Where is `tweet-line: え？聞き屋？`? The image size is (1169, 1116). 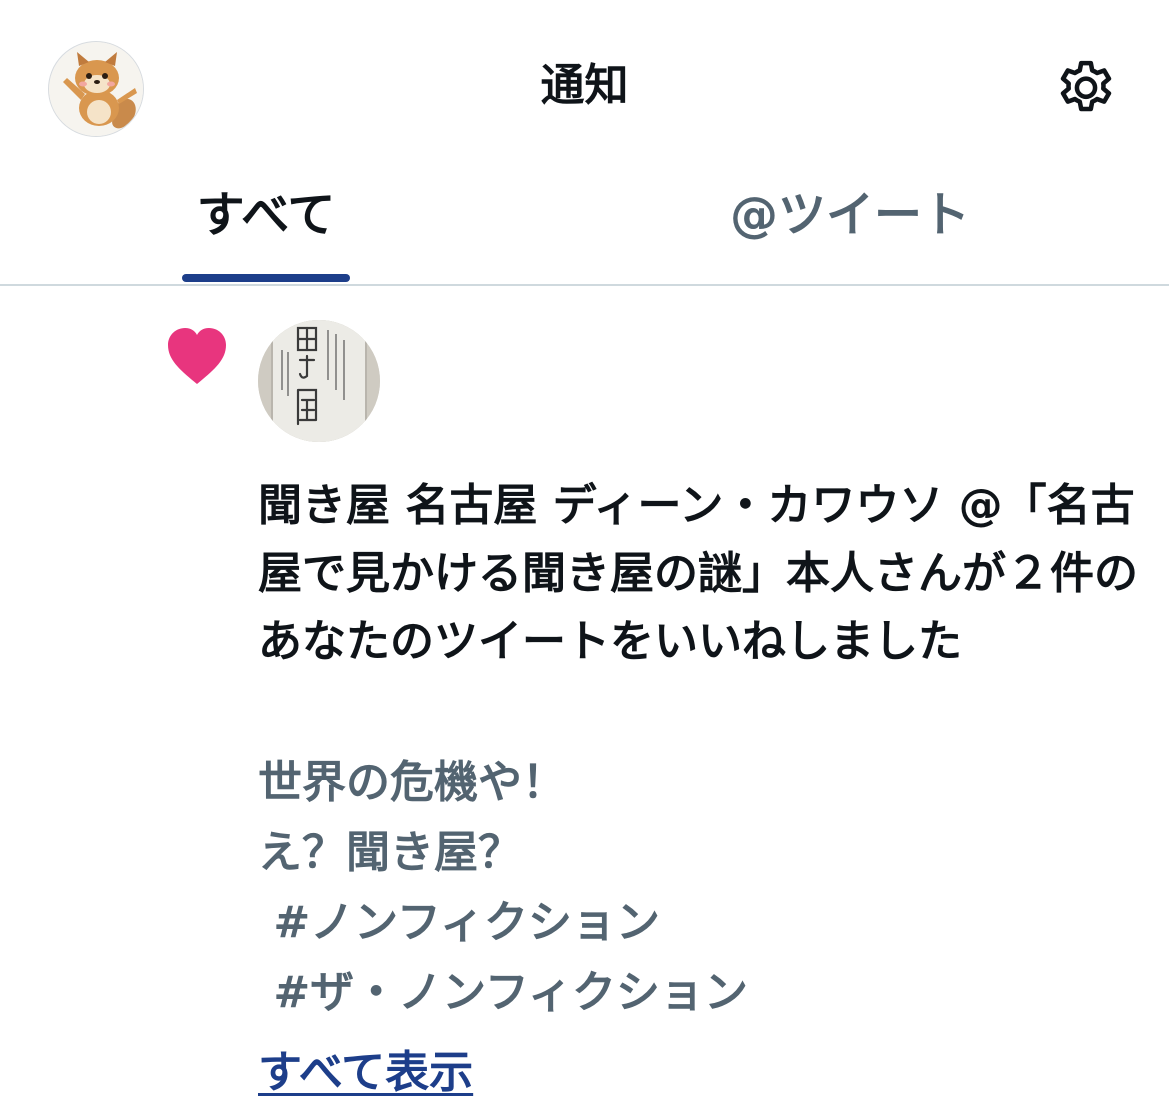
tweet-line: え？聞き屋？ is located at coordinates (390, 852).